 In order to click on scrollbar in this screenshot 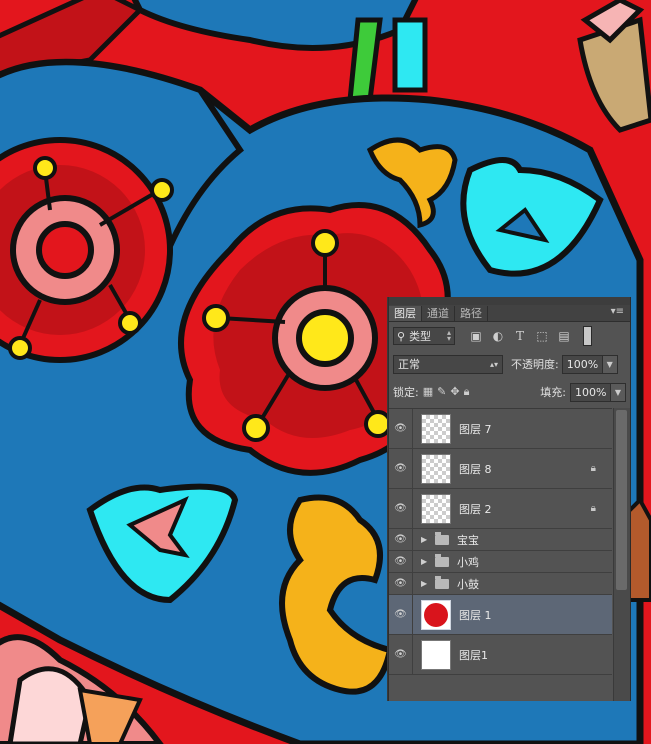, I will do `click(621, 554)`.